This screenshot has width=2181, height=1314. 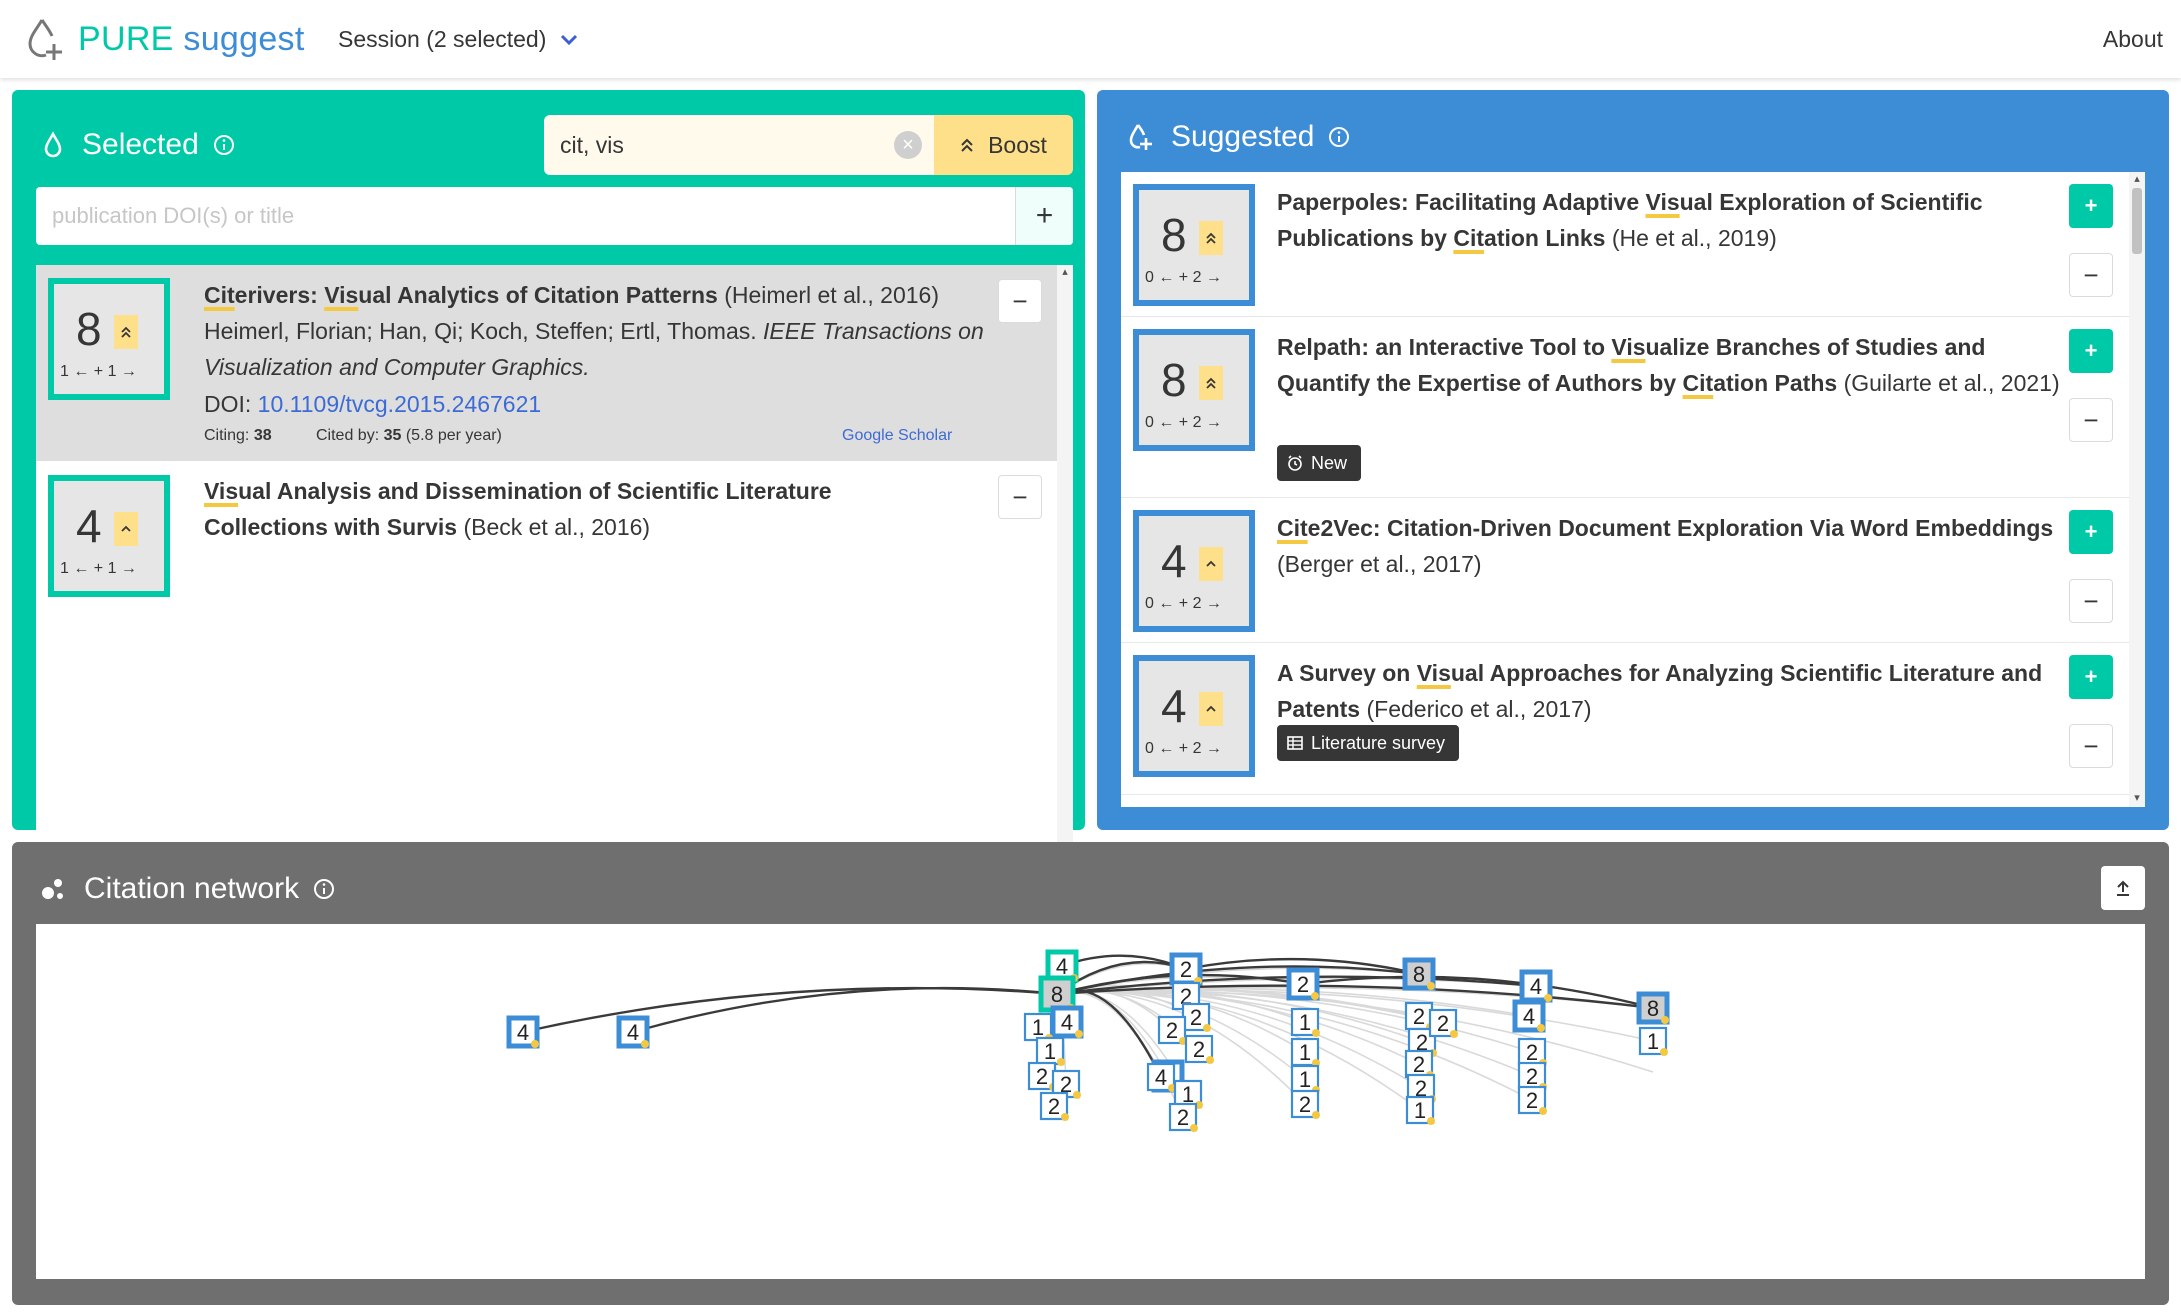 I want to click on app-name-part2: suggest, so click(x=244, y=38).